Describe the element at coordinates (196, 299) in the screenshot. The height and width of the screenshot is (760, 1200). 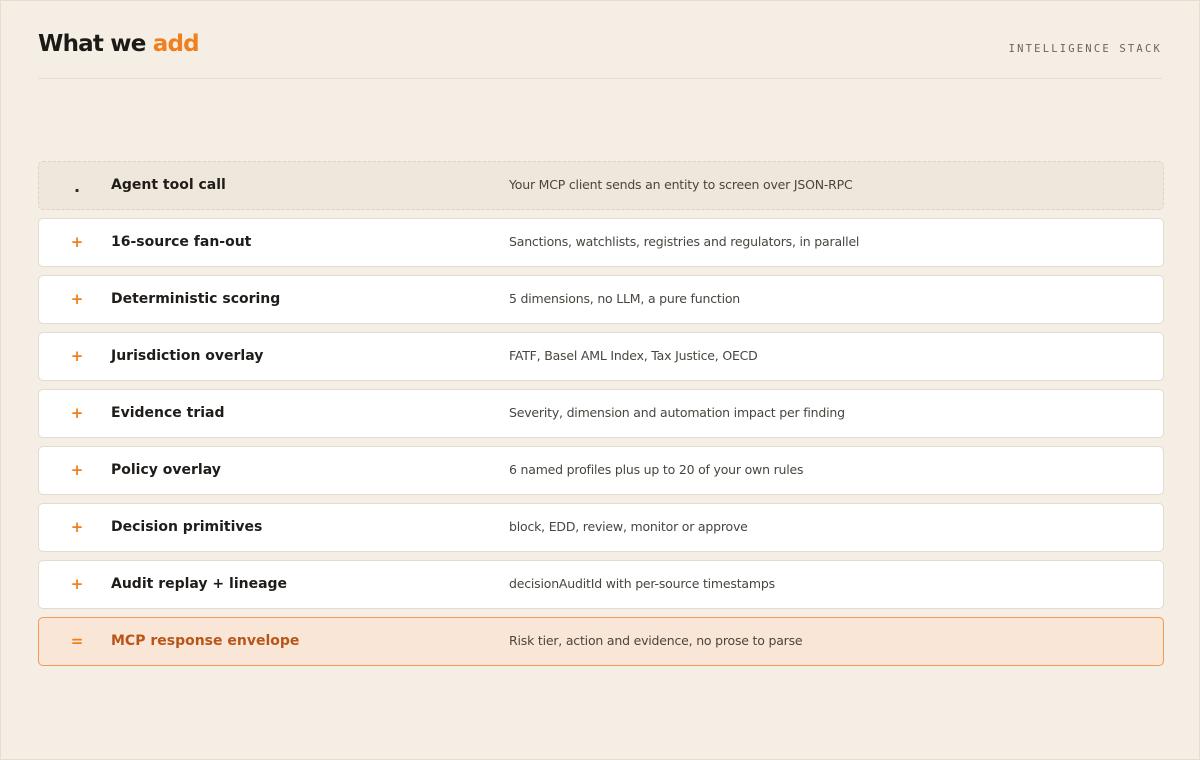
I see `stack-row-label: Deterministic scoring` at that location.